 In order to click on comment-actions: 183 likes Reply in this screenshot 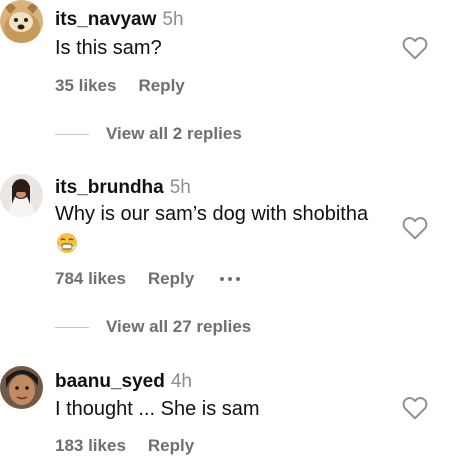, I will do `click(124, 446)`.